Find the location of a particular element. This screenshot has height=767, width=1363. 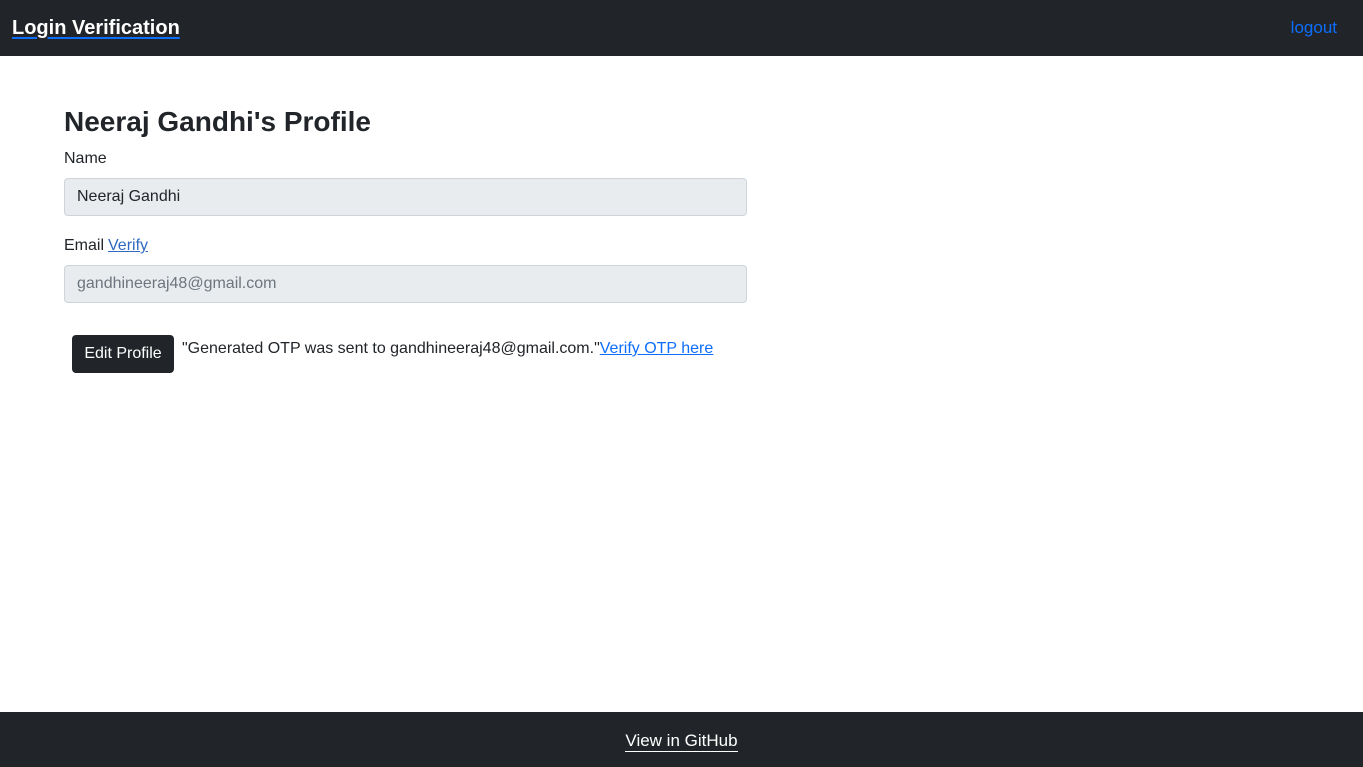

edit-profile-button: Edit Profile is located at coordinates (123, 354).